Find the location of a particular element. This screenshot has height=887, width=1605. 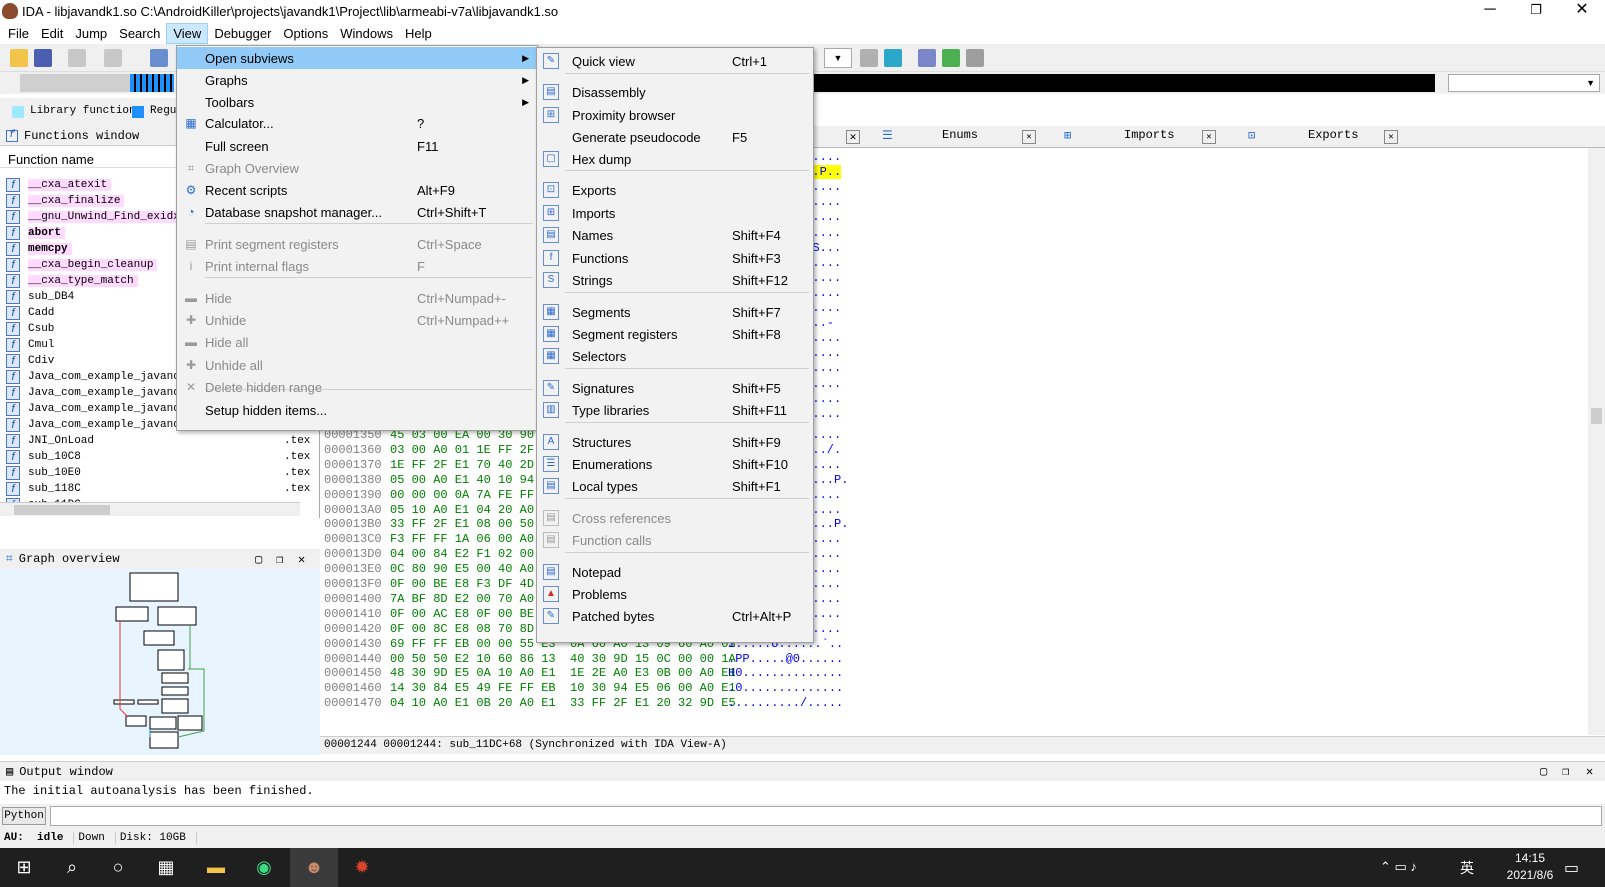

minimize-button: ─ is located at coordinates (1490, 11).